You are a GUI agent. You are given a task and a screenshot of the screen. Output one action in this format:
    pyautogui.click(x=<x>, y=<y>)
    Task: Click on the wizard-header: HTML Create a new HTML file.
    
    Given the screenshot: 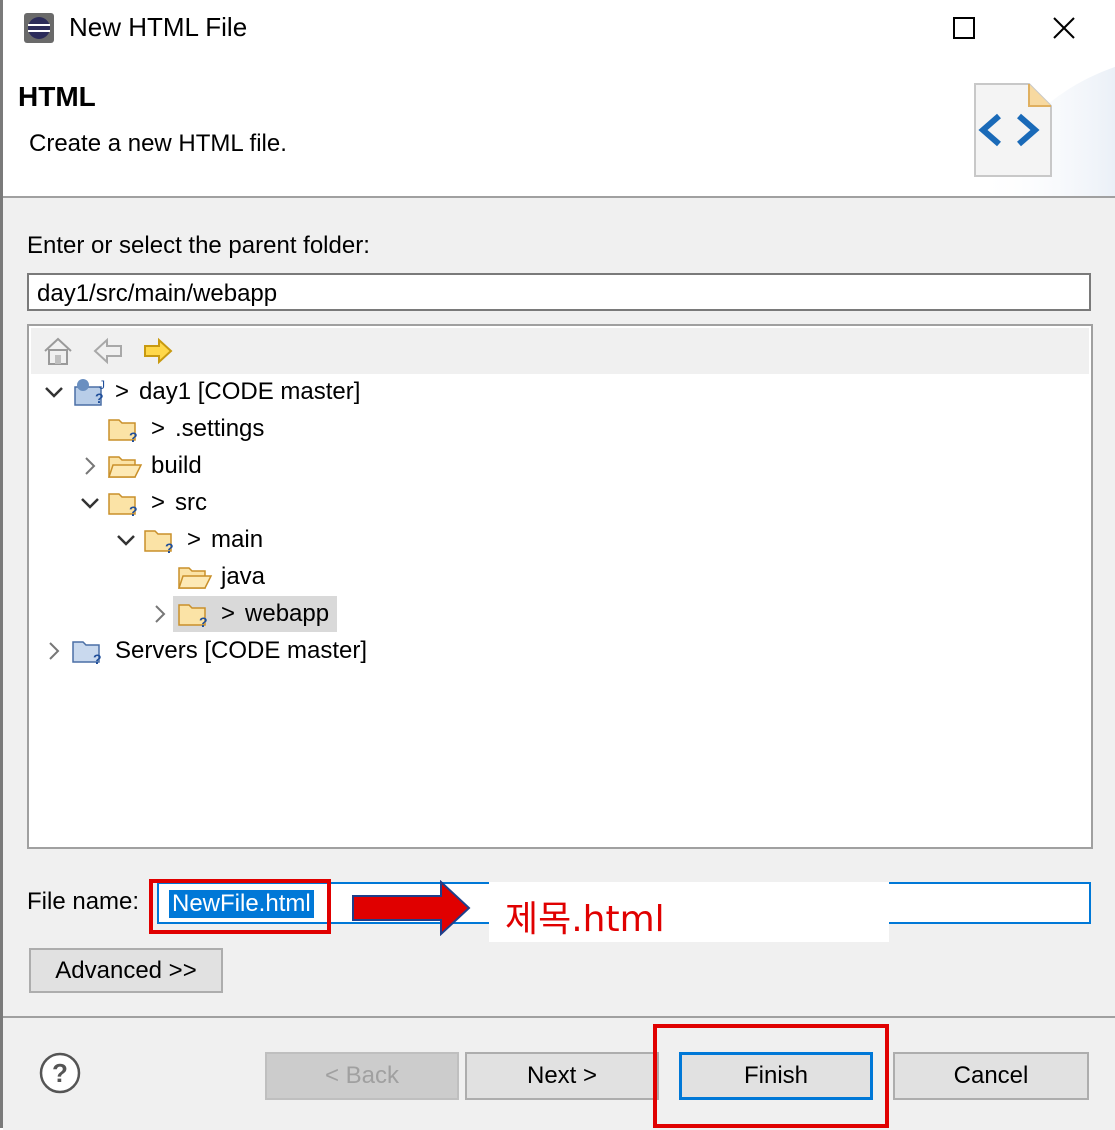 What is the action you would take?
    pyautogui.click(x=559, y=127)
    